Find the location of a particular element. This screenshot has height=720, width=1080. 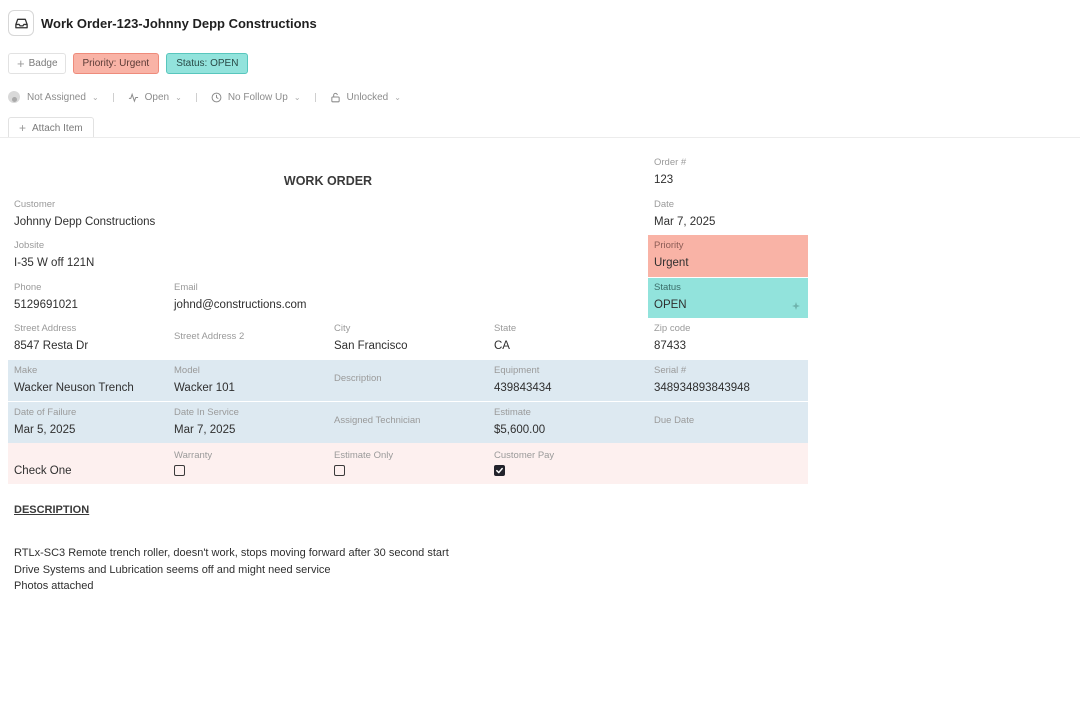

street-address-field: Street Address 8547 Resta Dr is located at coordinates (88, 339).